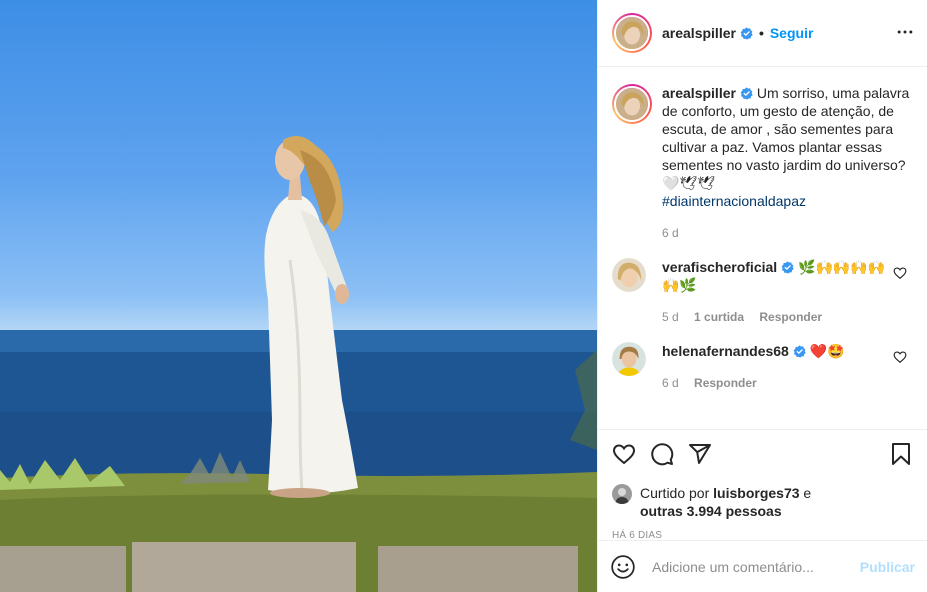  Describe the element at coordinates (782, 367) in the screenshot. I see `comment-body: helenafernandes68 ❤️🤩 6 d Responder` at that location.